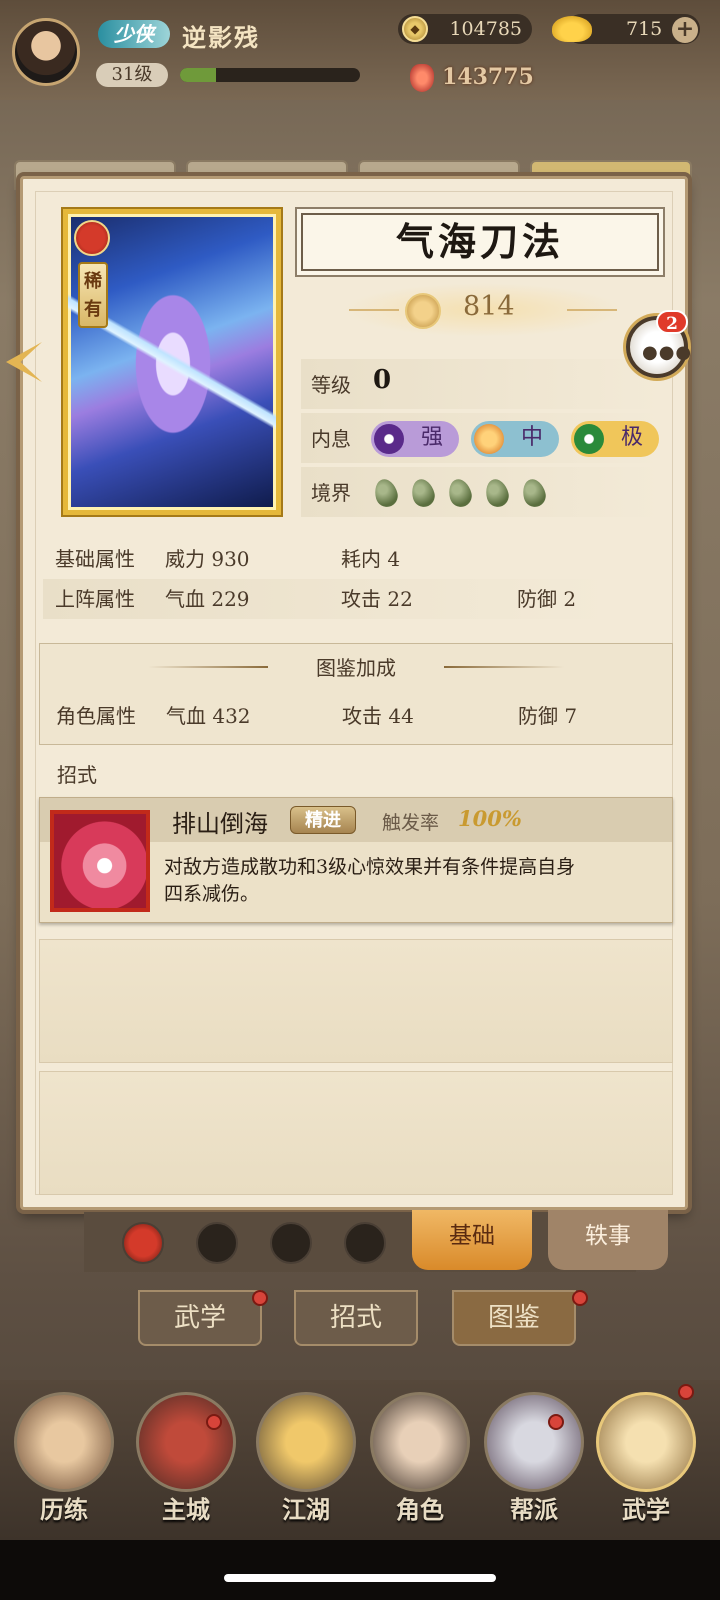  What do you see at coordinates (415, 29) in the screenshot?
I see `coin-icon: ◆` at bounding box center [415, 29].